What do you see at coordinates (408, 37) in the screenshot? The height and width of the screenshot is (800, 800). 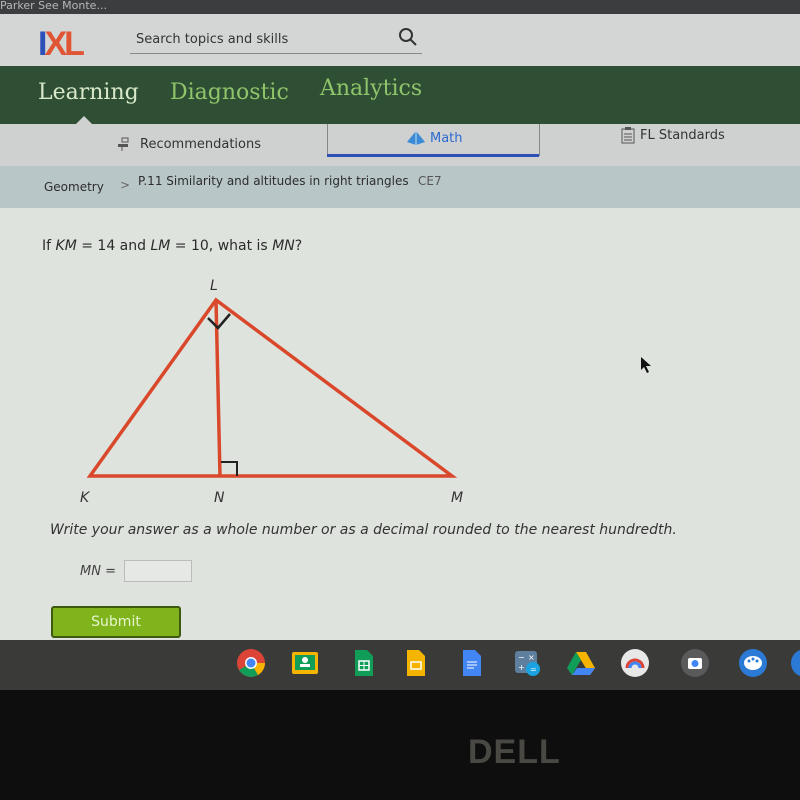 I see `search-icon` at bounding box center [408, 37].